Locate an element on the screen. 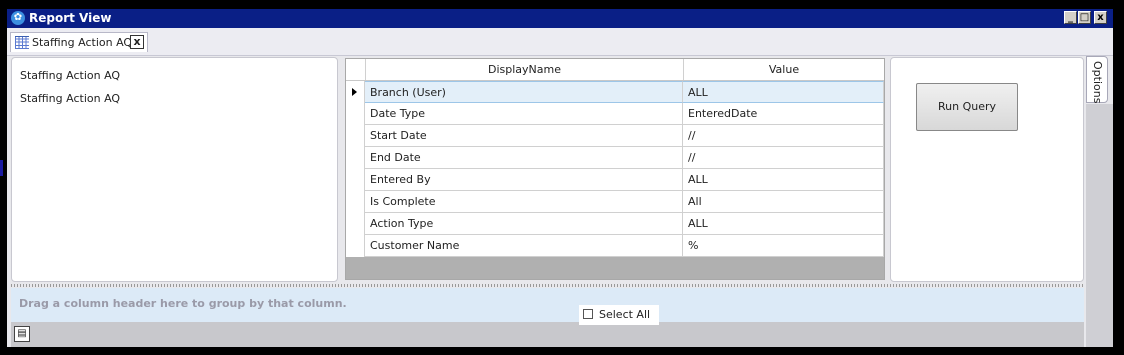 The image size is (1124, 355). cell-displayname: Date Type is located at coordinates (524, 114).